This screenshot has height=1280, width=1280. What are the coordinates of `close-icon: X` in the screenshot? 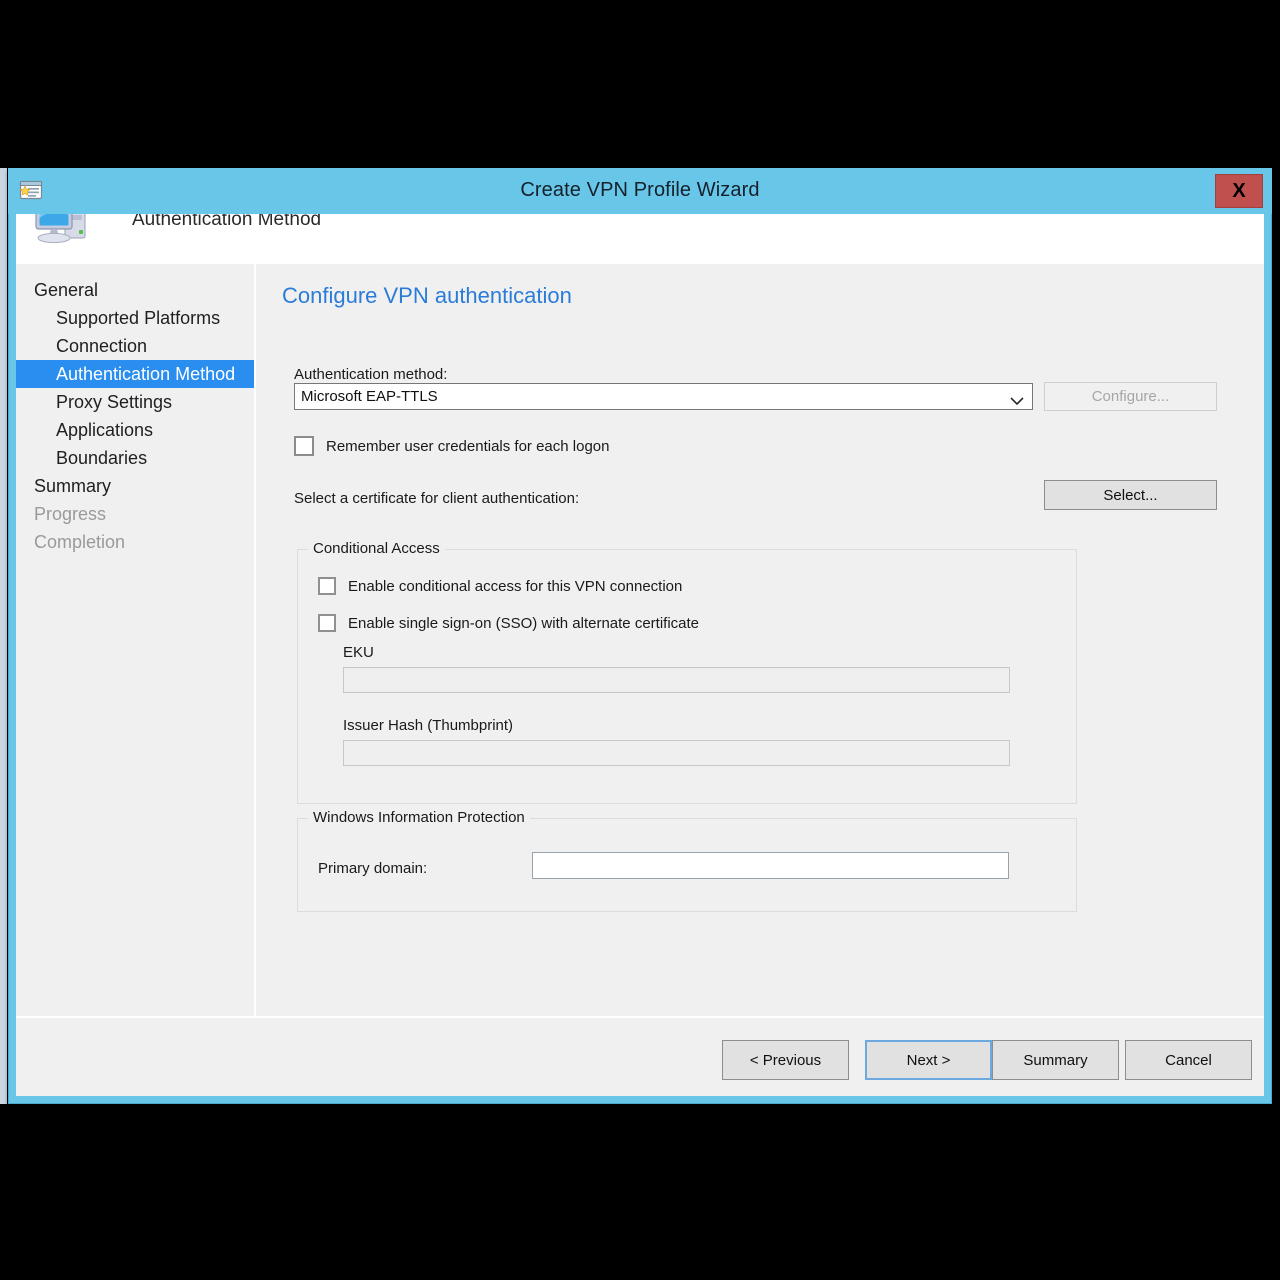 It's located at (1239, 191).